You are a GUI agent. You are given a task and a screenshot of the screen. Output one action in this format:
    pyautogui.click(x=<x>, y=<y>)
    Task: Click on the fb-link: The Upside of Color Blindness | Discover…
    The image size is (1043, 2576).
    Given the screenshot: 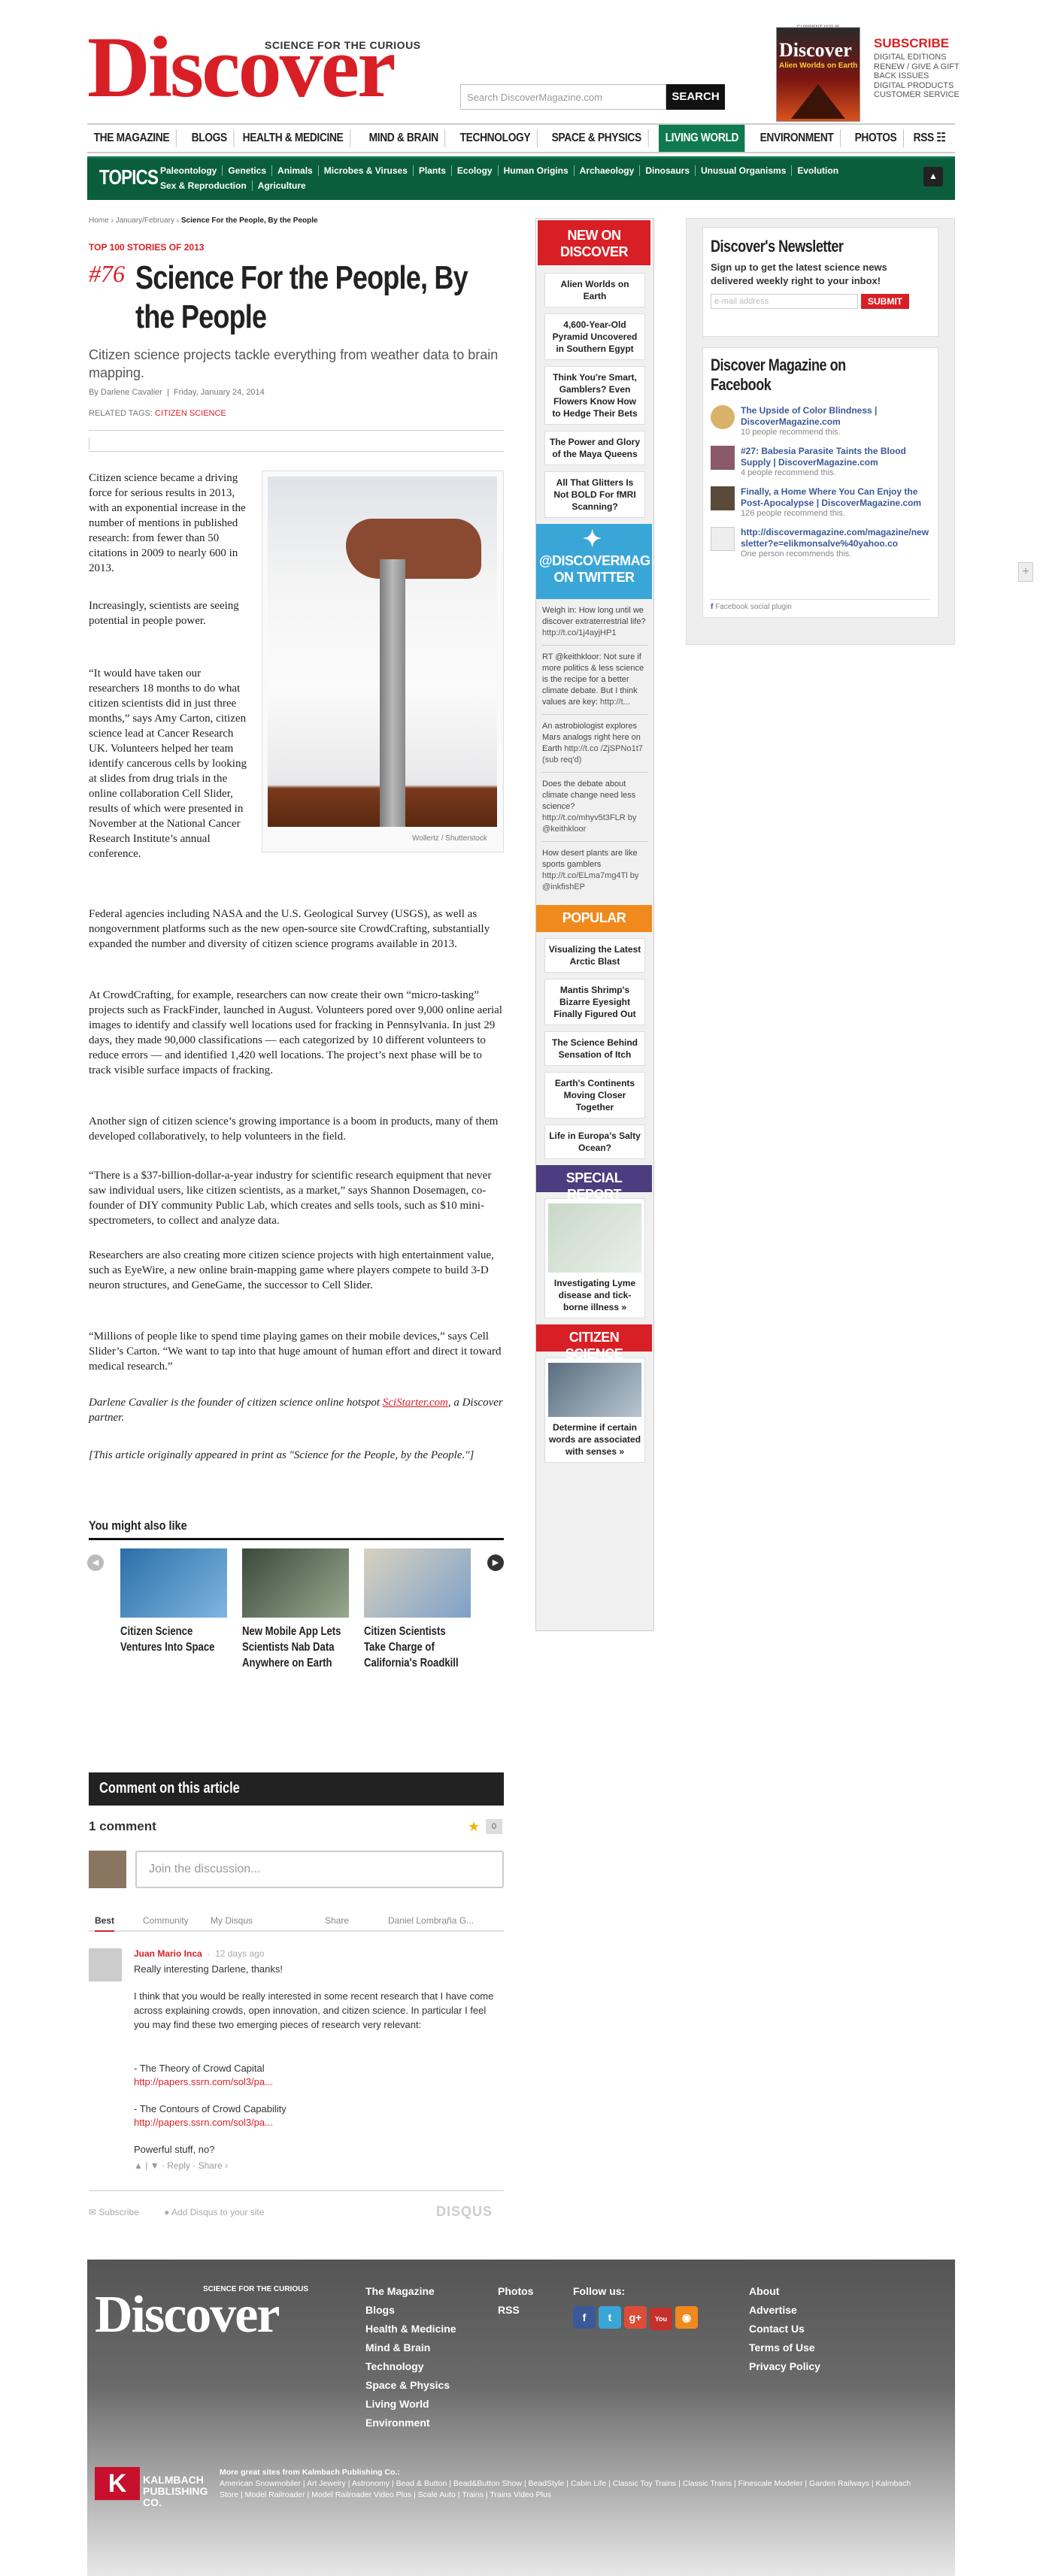 What is the action you would take?
    pyautogui.click(x=836, y=416)
    